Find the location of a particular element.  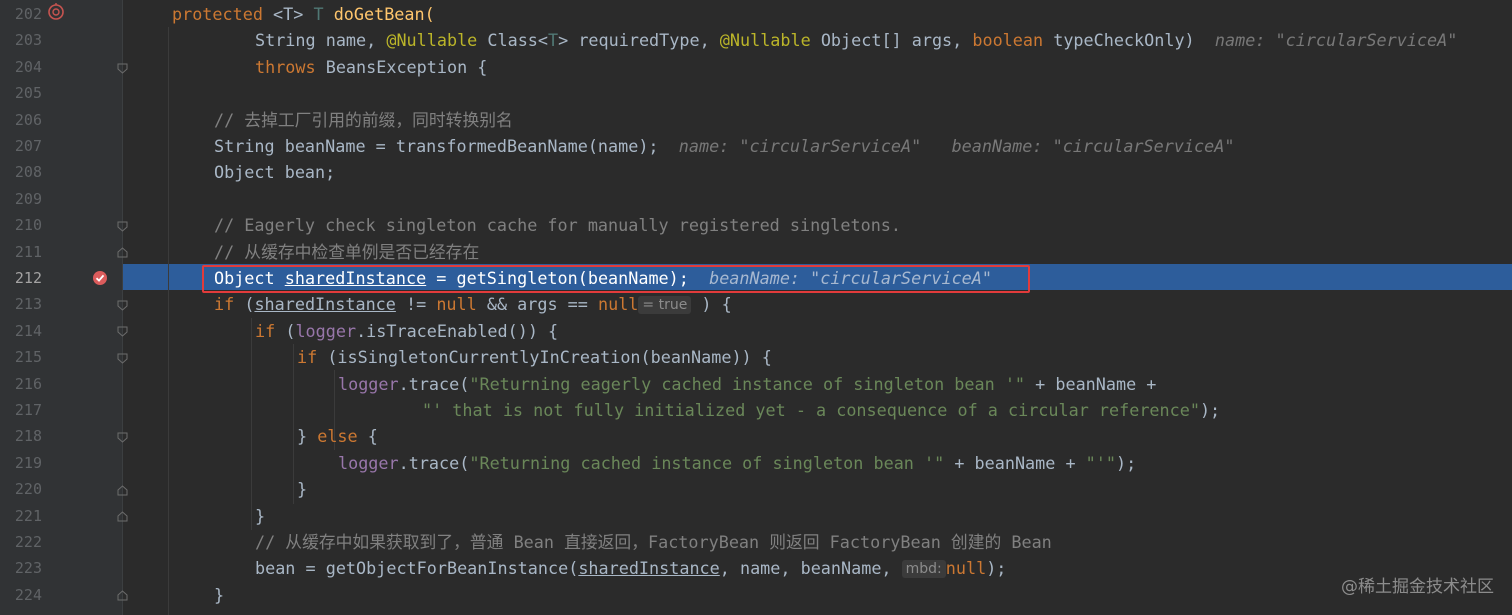

code-line: protected <T> T doGetBean( is located at coordinates (303, 14).